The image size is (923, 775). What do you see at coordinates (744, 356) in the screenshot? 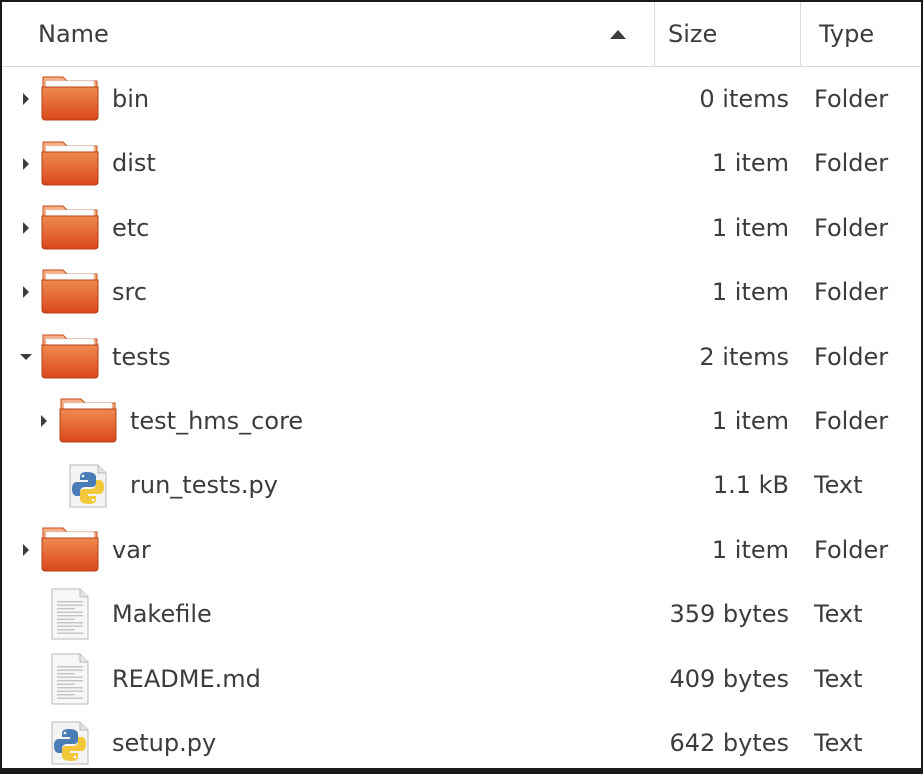
I see `file-size: 2 items` at bounding box center [744, 356].